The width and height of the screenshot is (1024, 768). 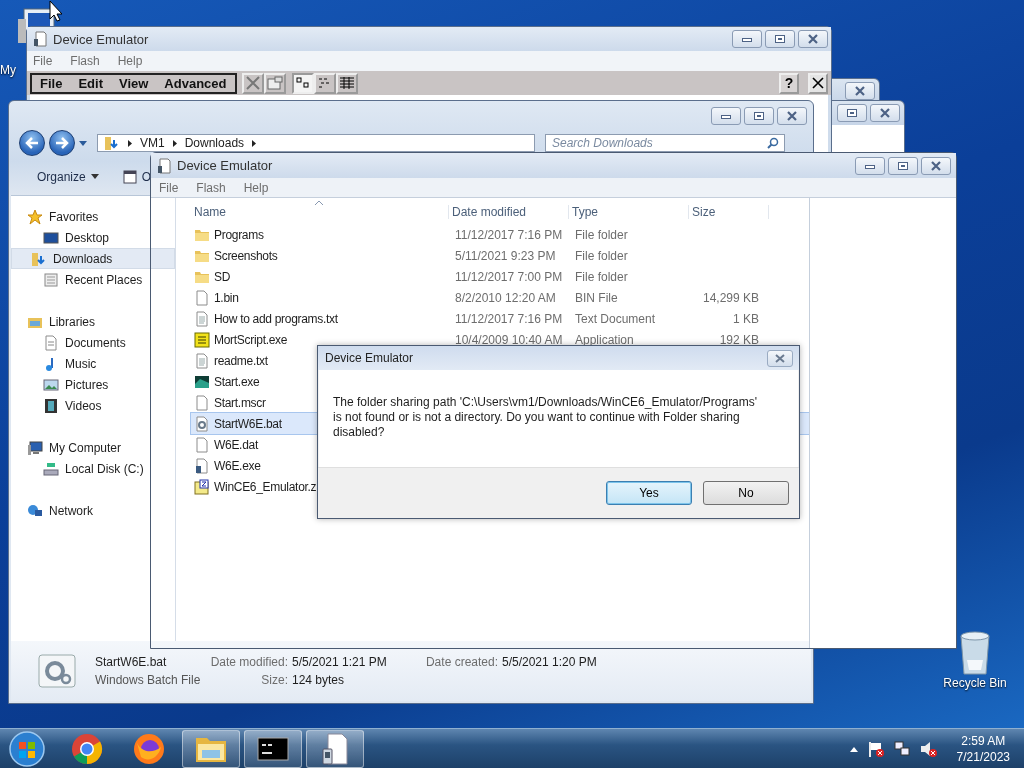 What do you see at coordinates (746, 318) in the screenshot?
I see `size-cell-text: 1 KB` at bounding box center [746, 318].